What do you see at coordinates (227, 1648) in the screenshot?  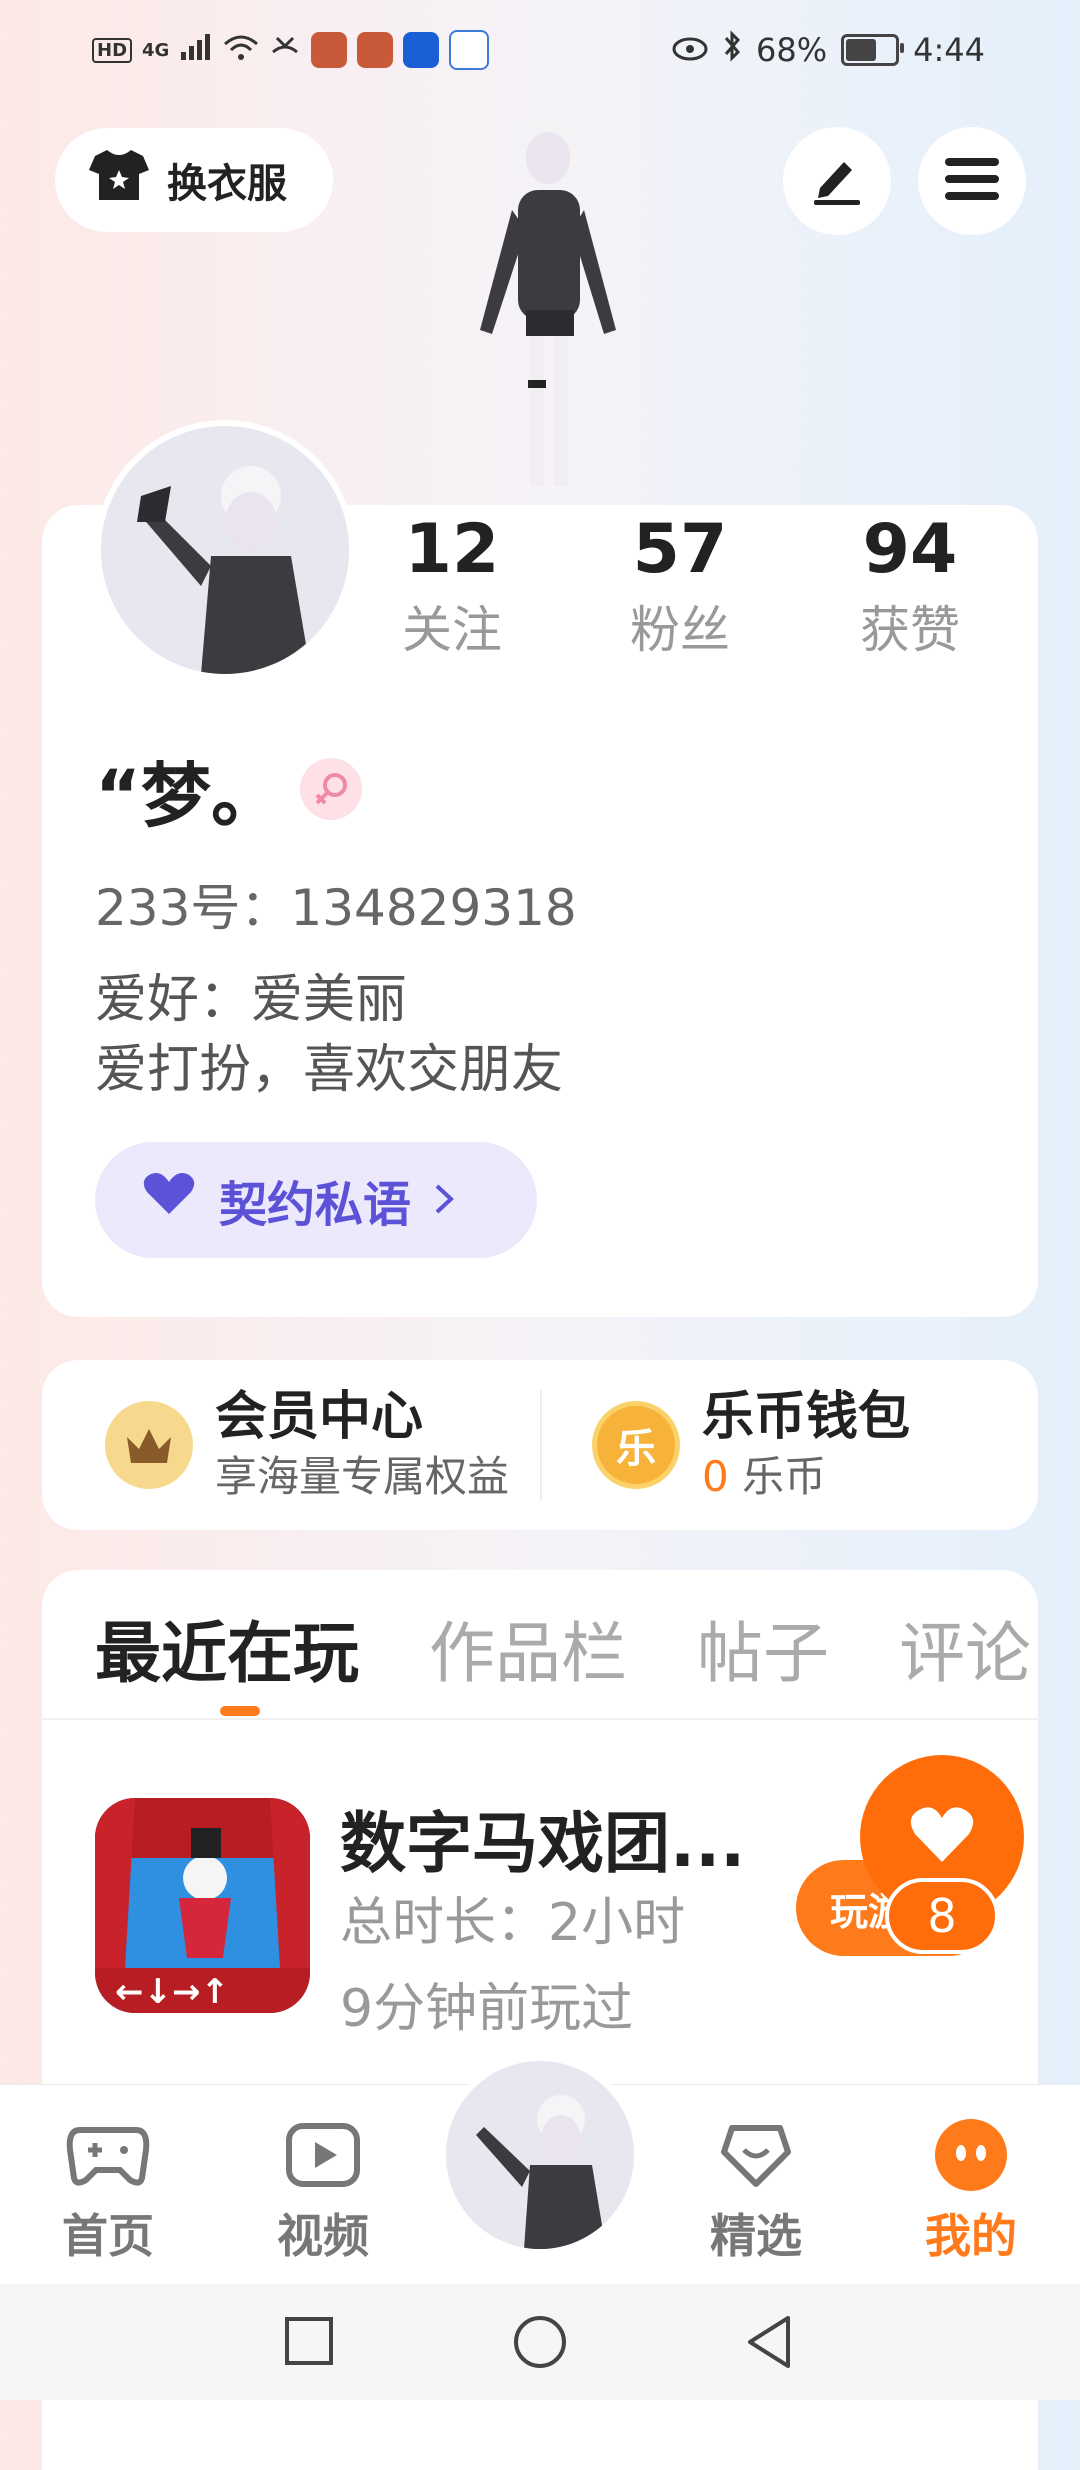 I see `tab-recently-played: 最近在玩` at bounding box center [227, 1648].